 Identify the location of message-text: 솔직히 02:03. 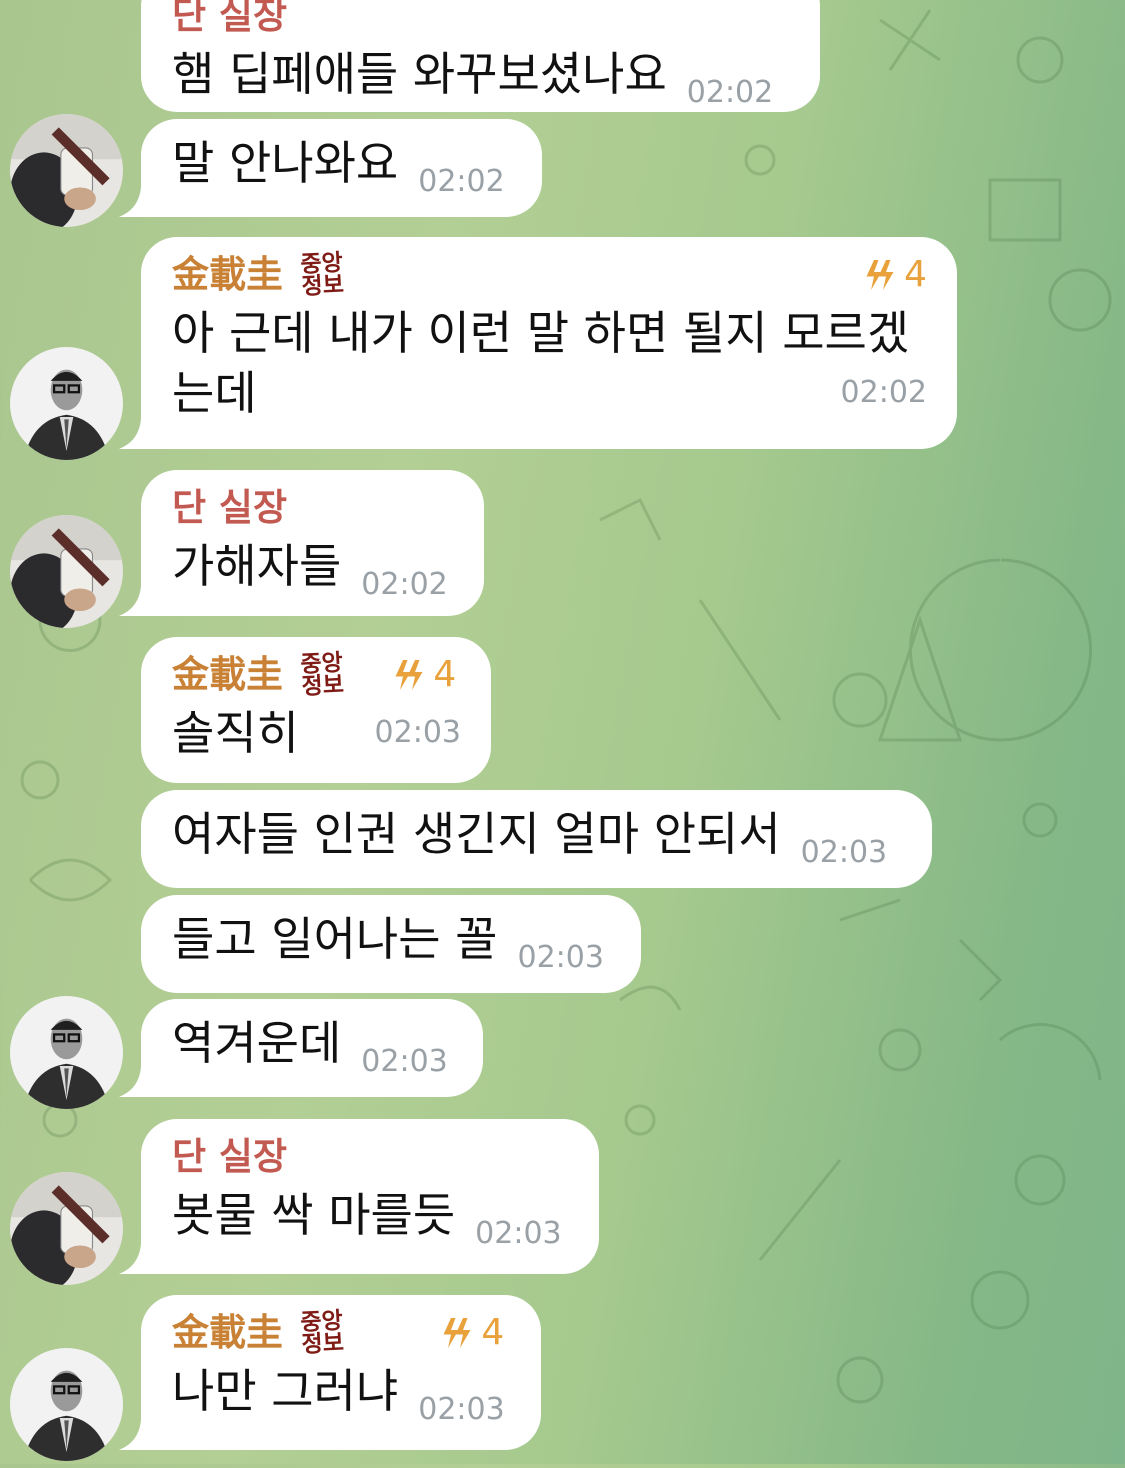
(316, 733).